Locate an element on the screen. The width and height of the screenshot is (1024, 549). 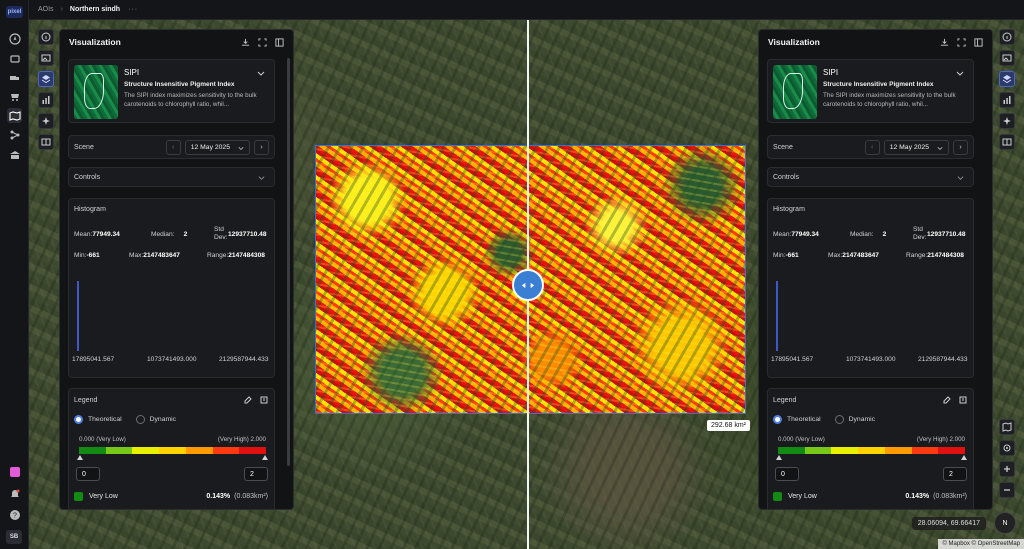
breadcrumb-root: AOIs is located at coordinates (46, 9).